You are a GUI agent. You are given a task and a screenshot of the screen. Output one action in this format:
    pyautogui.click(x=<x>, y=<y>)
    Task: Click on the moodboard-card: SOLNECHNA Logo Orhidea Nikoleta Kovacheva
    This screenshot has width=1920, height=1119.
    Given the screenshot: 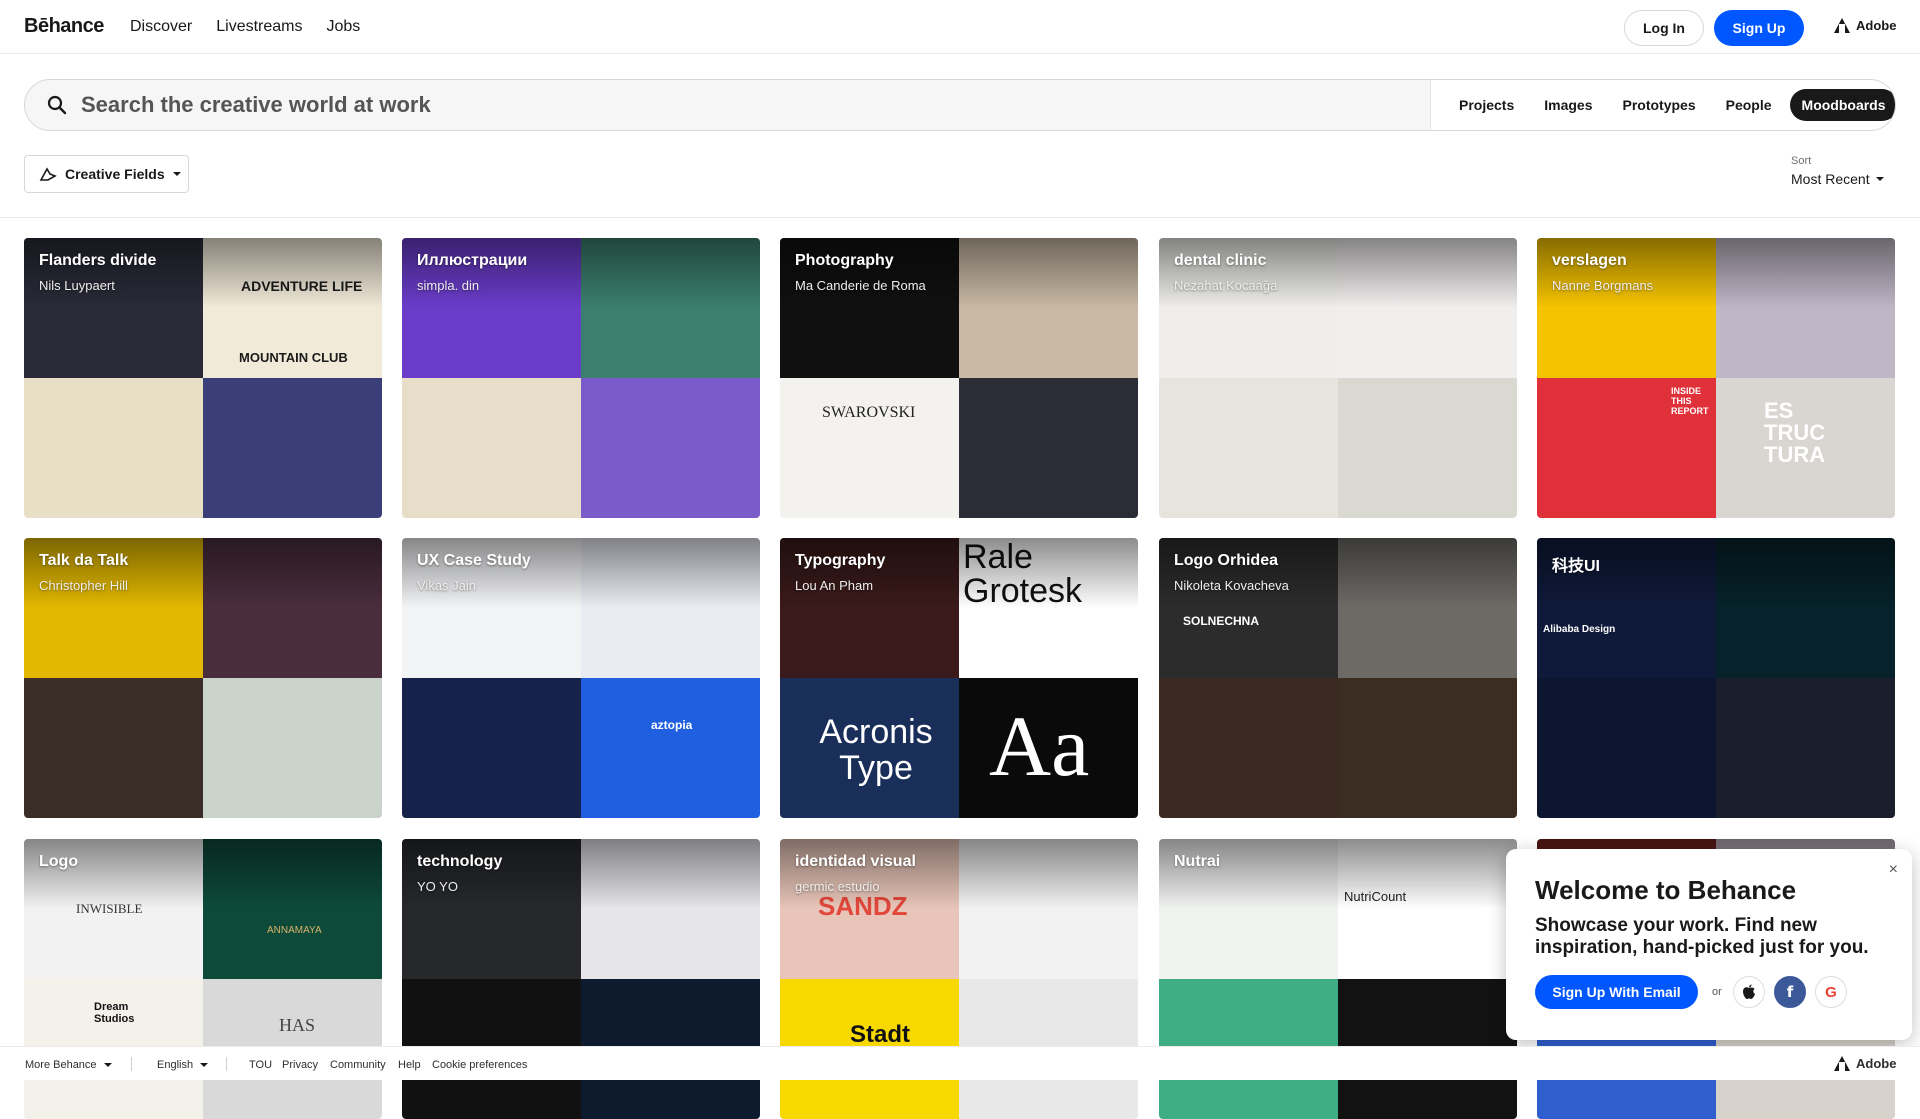 What is the action you would take?
    pyautogui.click(x=1338, y=678)
    